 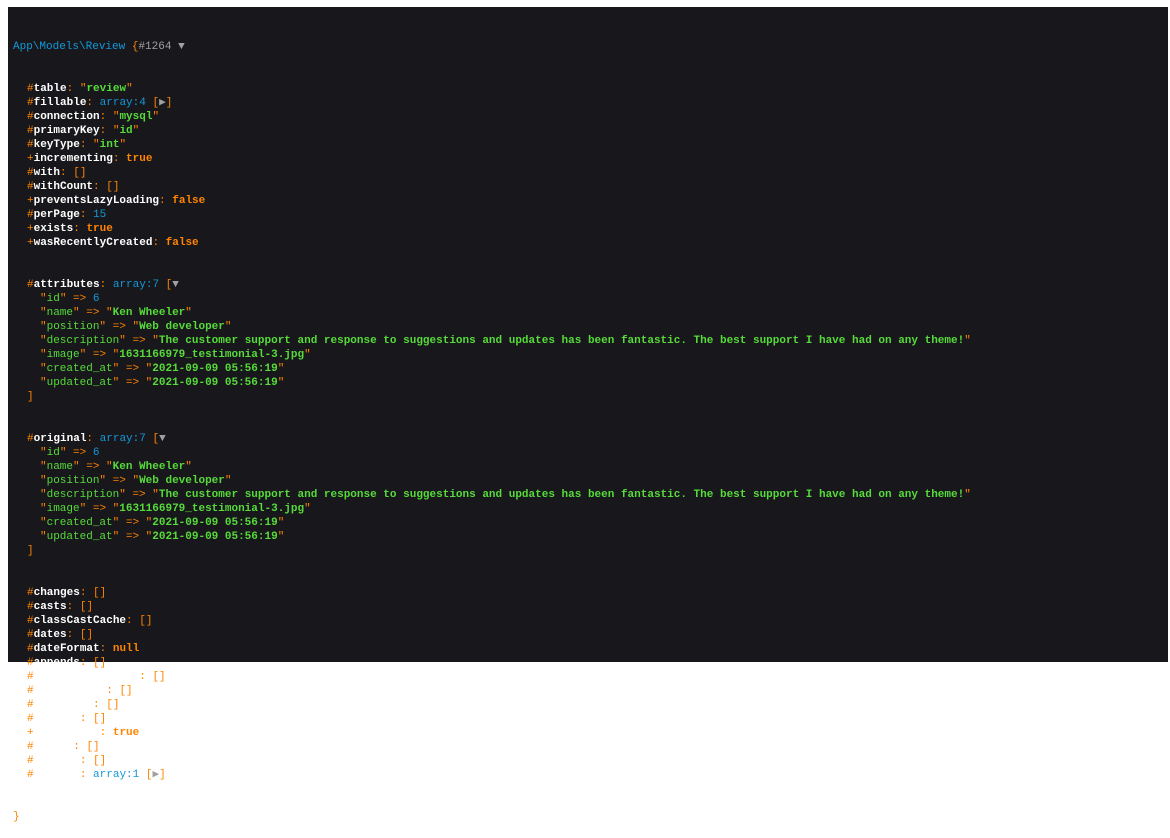 What do you see at coordinates (182, 327) in the screenshot?
I see `entry-value: Web developer` at bounding box center [182, 327].